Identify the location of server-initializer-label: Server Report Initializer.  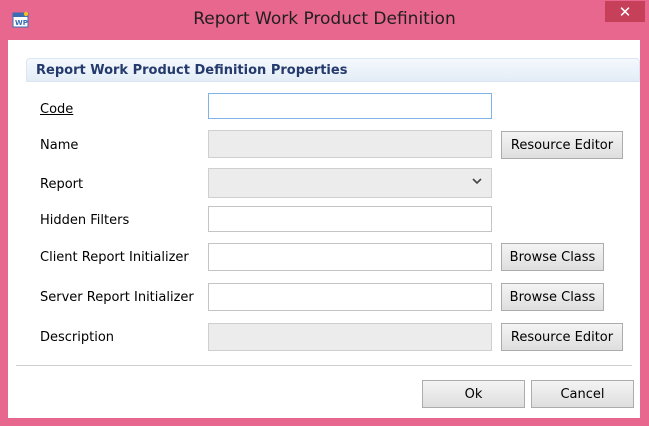
(117, 297).